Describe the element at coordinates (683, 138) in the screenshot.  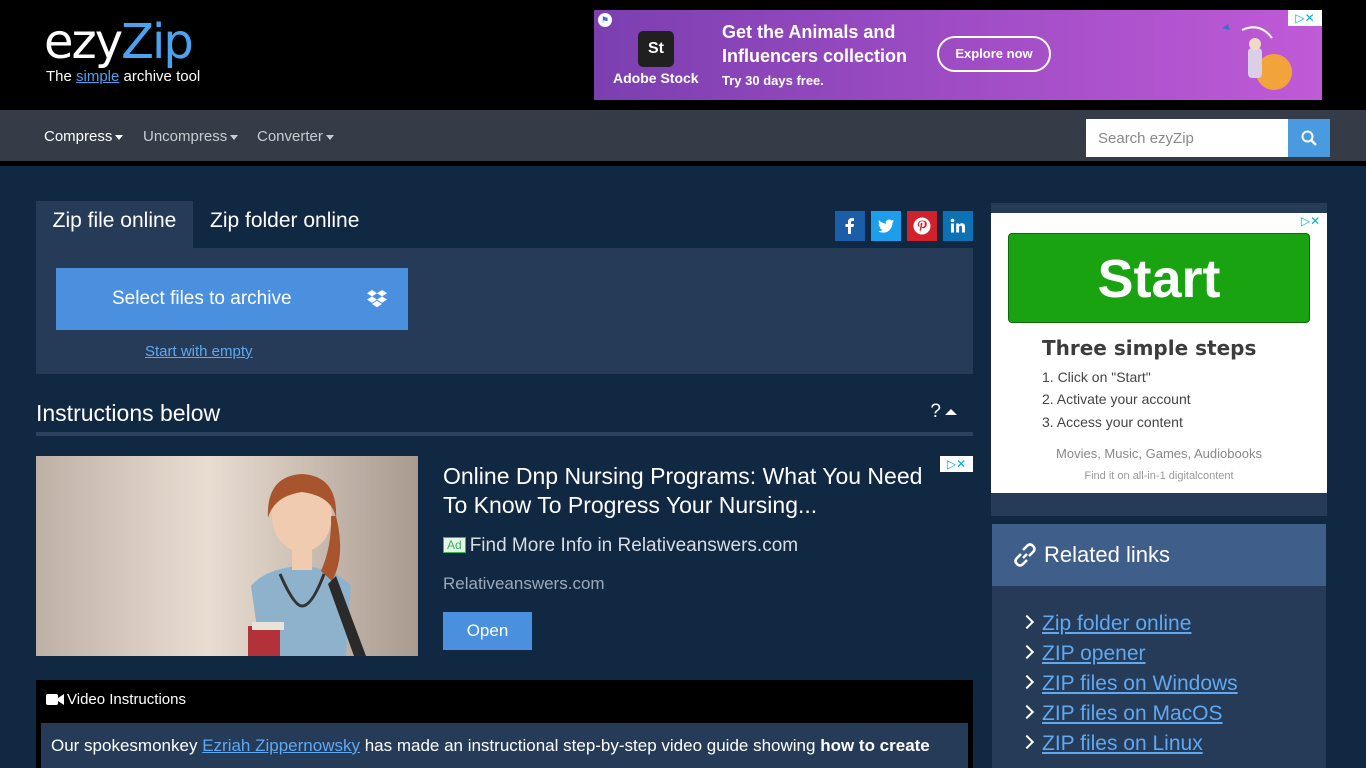
I see `main-navbar: Compress Uncompress Converter` at that location.